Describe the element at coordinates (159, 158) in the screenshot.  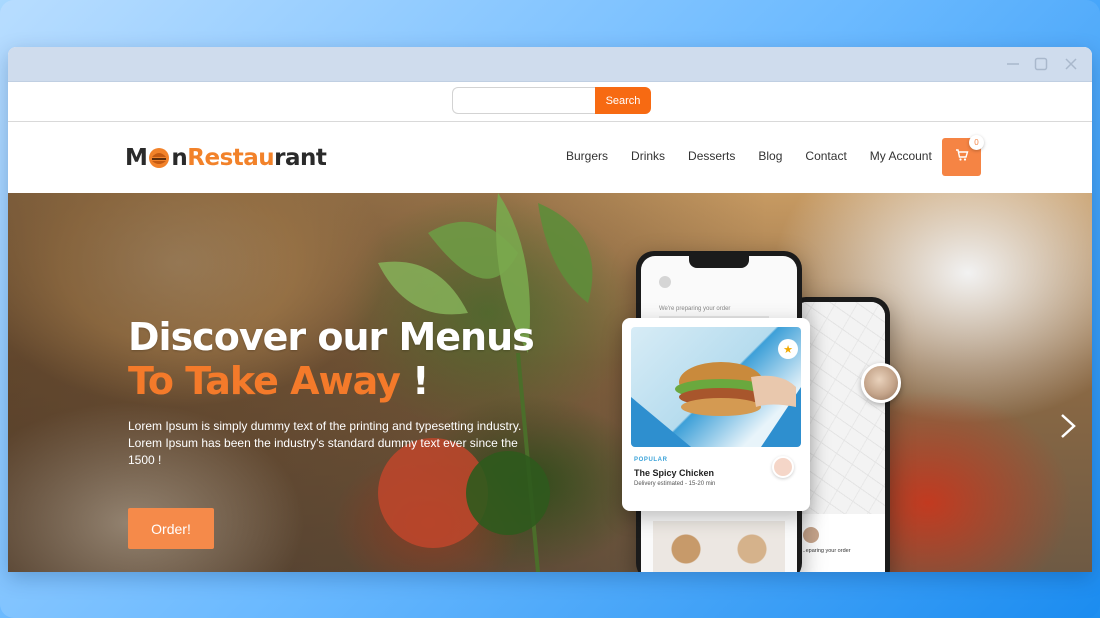
I see `burger-logo-icon` at that location.